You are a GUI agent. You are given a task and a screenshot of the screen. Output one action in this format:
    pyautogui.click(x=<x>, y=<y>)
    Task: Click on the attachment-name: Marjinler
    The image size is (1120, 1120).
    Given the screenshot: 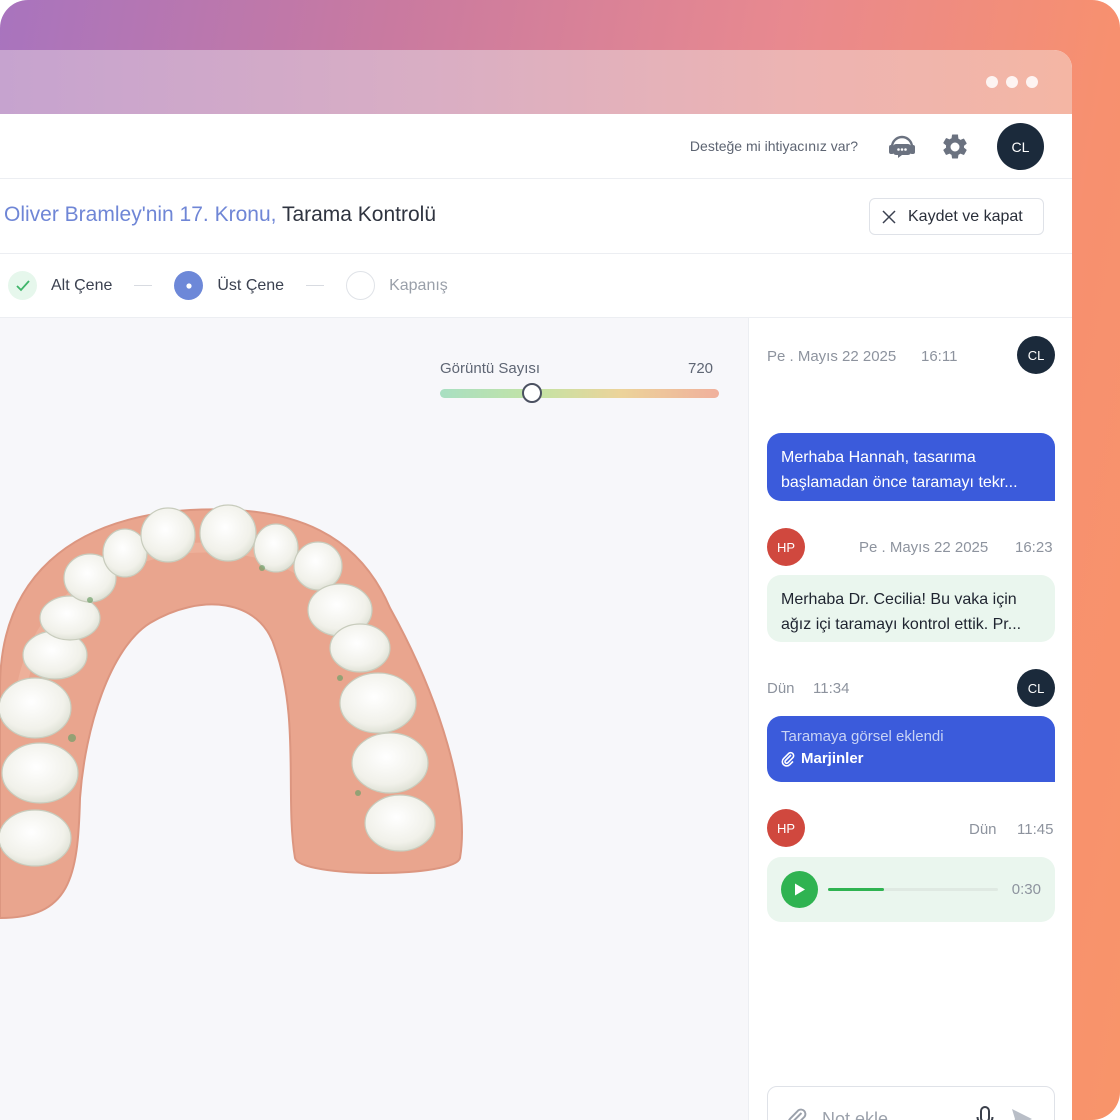 What is the action you would take?
    pyautogui.click(x=832, y=758)
    